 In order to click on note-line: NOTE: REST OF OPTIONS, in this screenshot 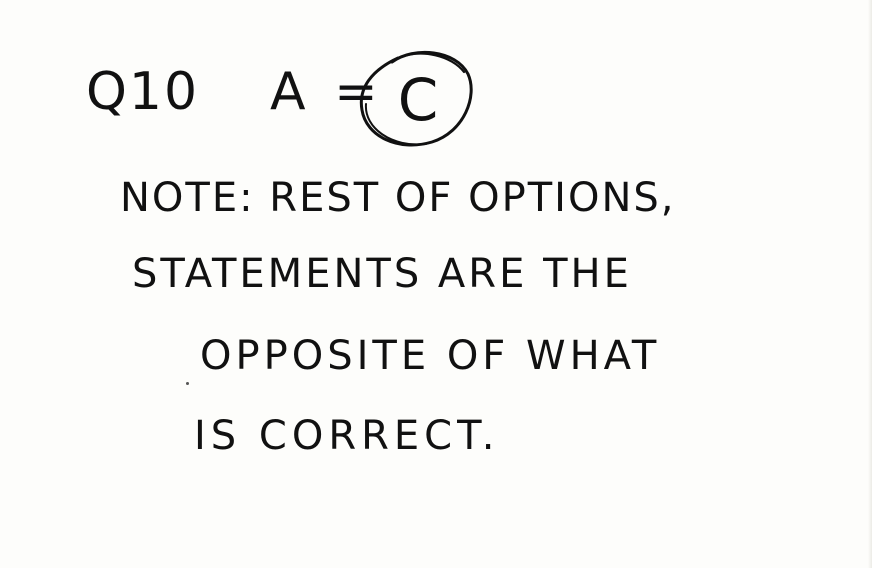, I will do `click(398, 198)`.